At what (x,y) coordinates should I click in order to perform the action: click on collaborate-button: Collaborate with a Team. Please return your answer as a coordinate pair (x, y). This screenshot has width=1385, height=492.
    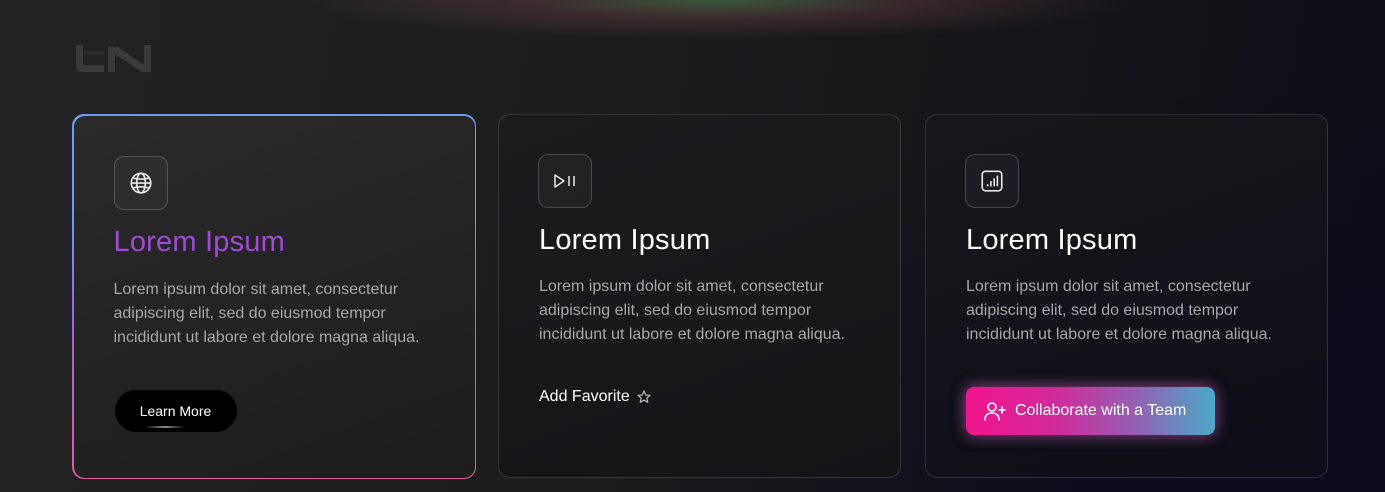
    Looking at the image, I should click on (1090, 411).